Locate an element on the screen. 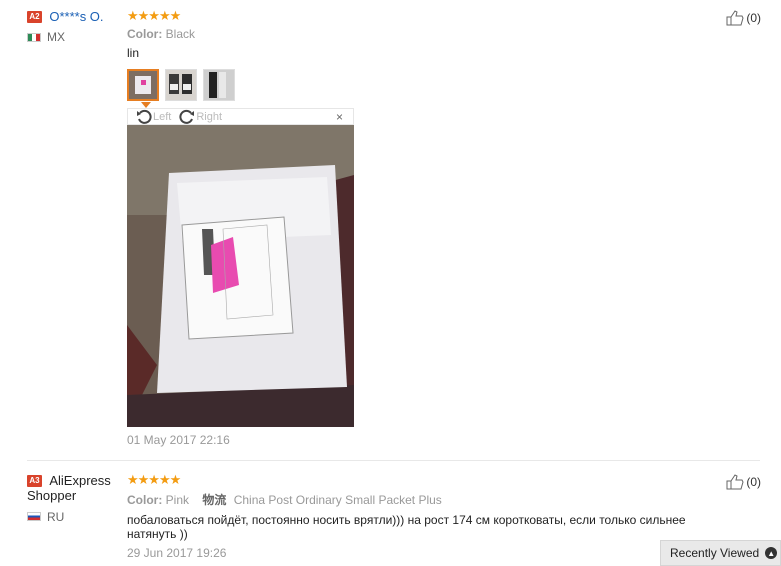 This screenshot has width=781, height=566. rotate-left-icon is located at coordinates (144, 116).